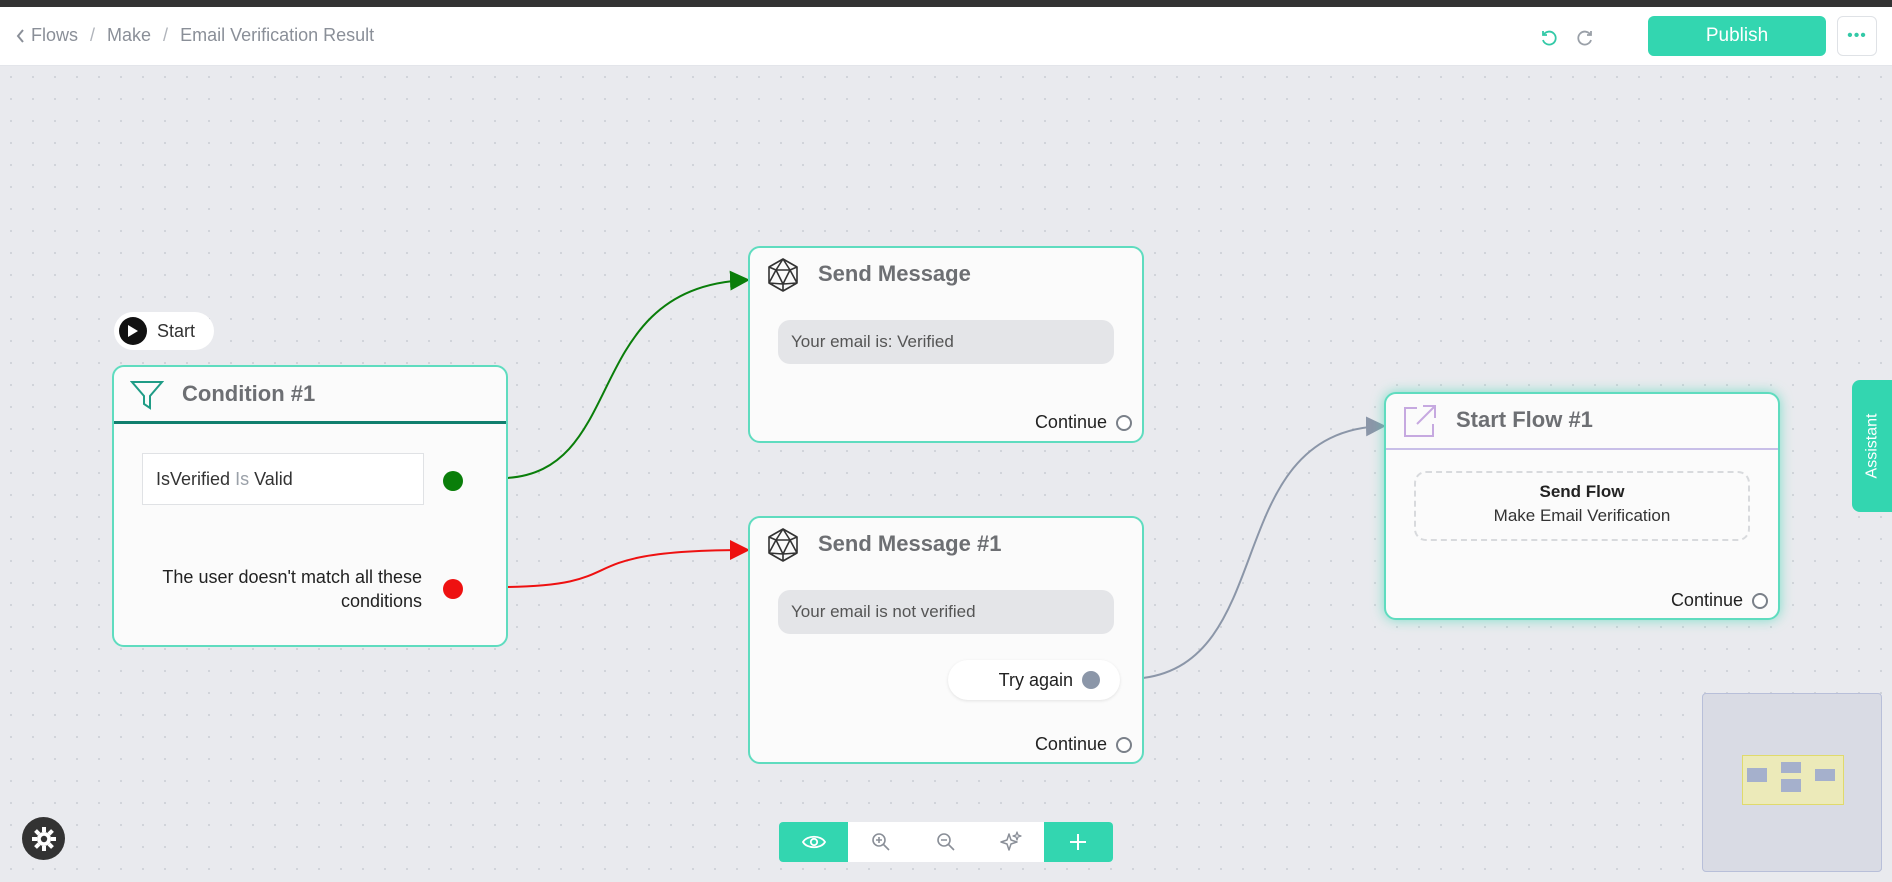  Describe the element at coordinates (129, 35) in the screenshot. I see `breadcrumb-make: Make` at that location.